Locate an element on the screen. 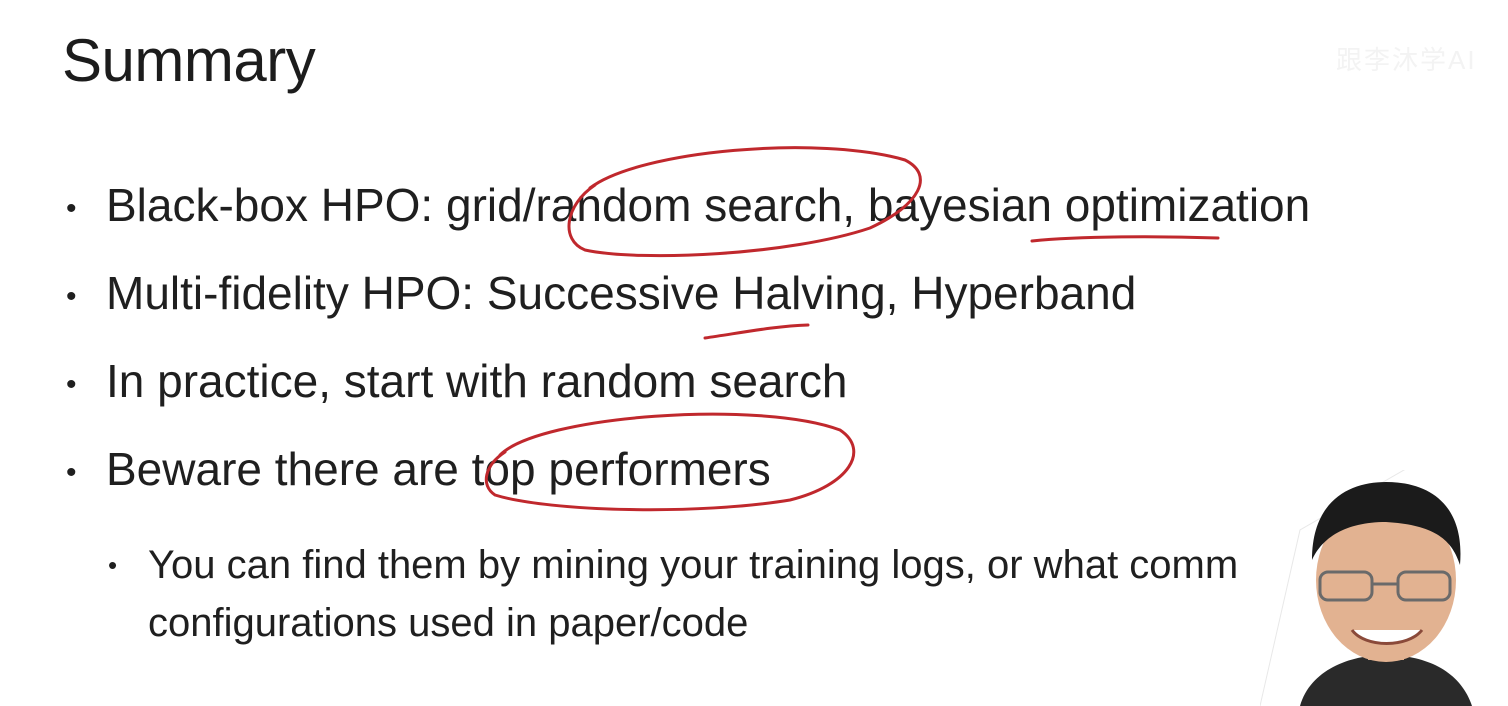  bullet-text: Beware there are top performers is located at coordinates (438, 469).